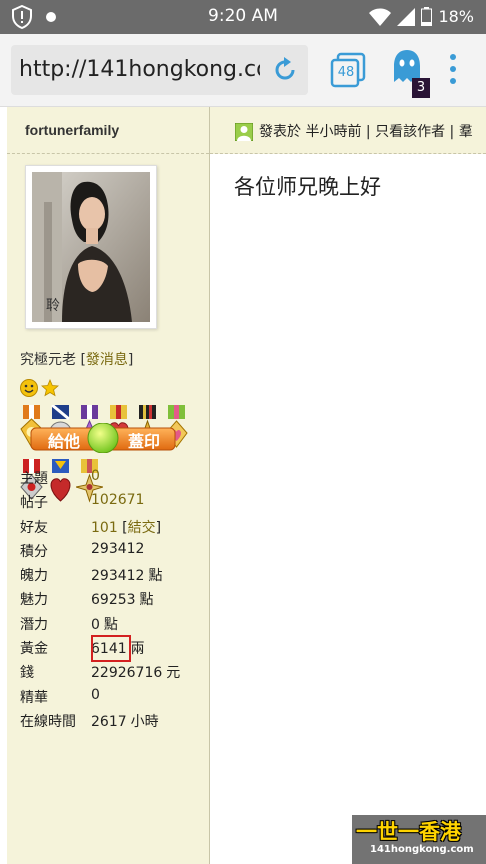 This screenshot has height=864, width=486. What do you see at coordinates (109, 721) in the screenshot?
I see `stat-value: 2617` at bounding box center [109, 721].